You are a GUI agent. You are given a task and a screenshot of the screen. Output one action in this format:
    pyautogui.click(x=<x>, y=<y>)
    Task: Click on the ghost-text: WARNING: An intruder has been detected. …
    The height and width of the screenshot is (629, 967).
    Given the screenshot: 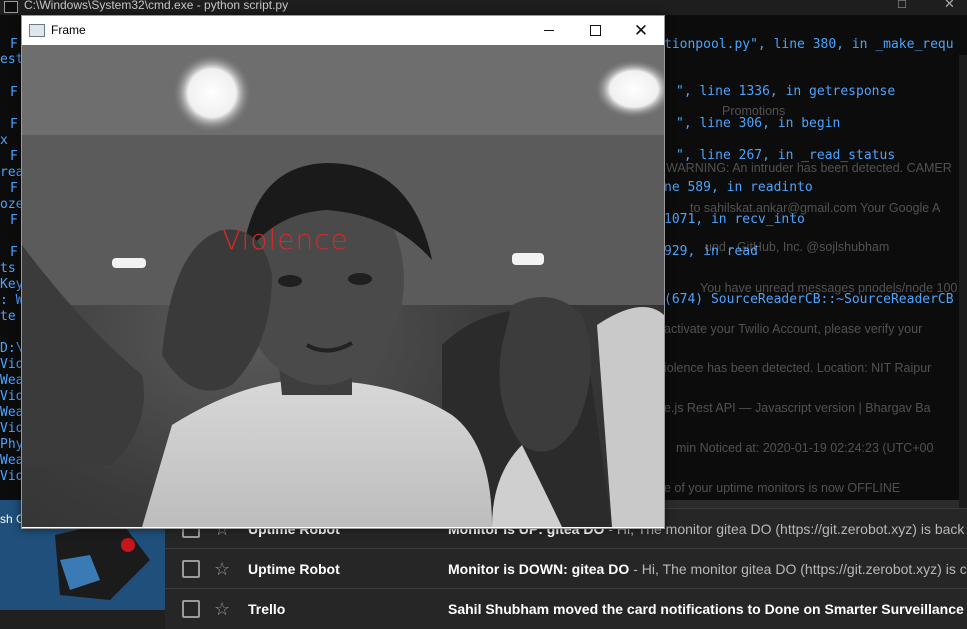 What is the action you would take?
    pyautogui.click(x=809, y=168)
    